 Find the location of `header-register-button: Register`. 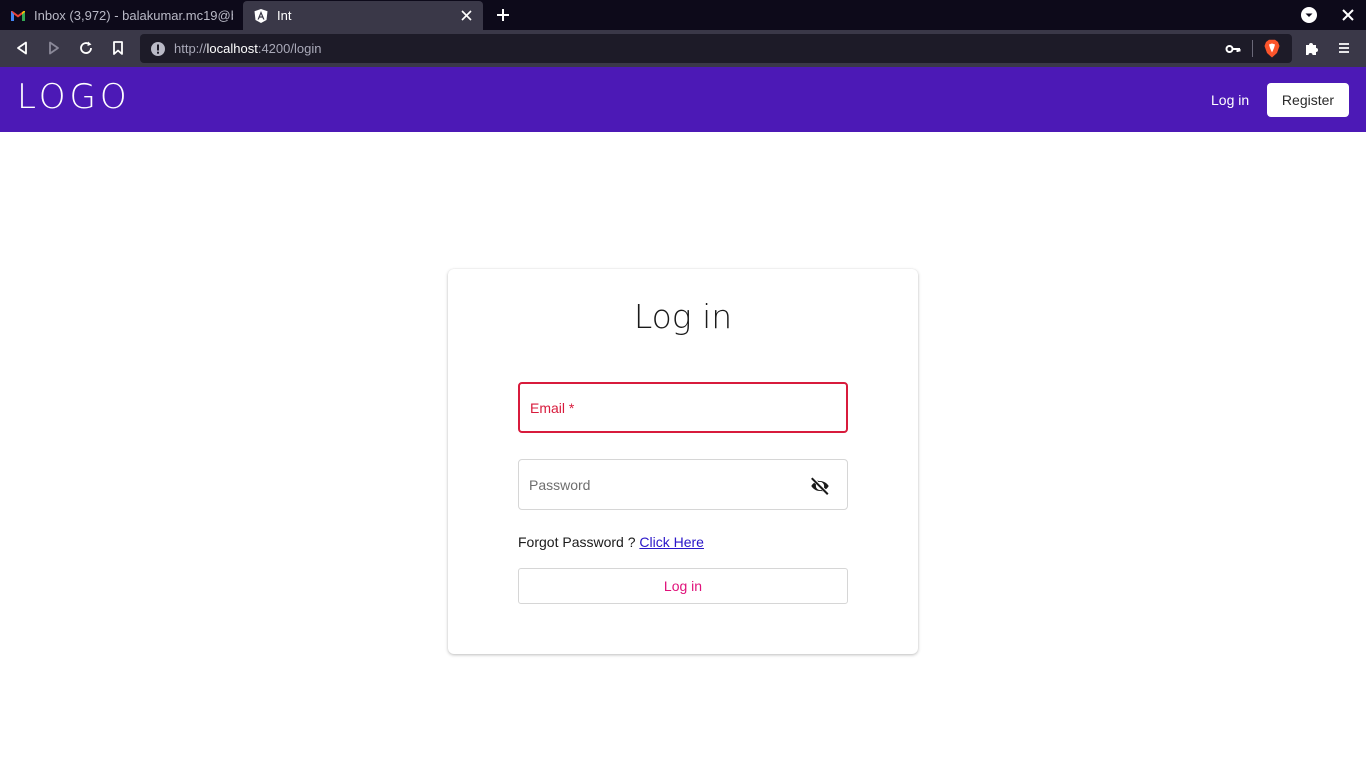

header-register-button: Register is located at coordinates (1308, 100).